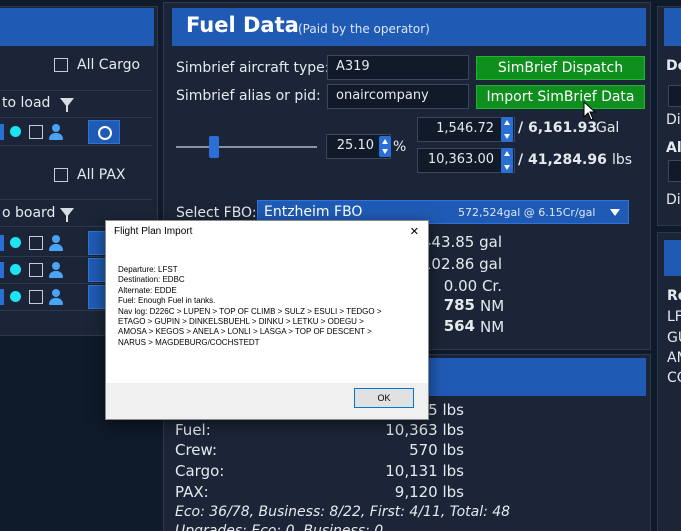  I want to click on import-simbrief-button: Import SimBrief Data, so click(560, 97).